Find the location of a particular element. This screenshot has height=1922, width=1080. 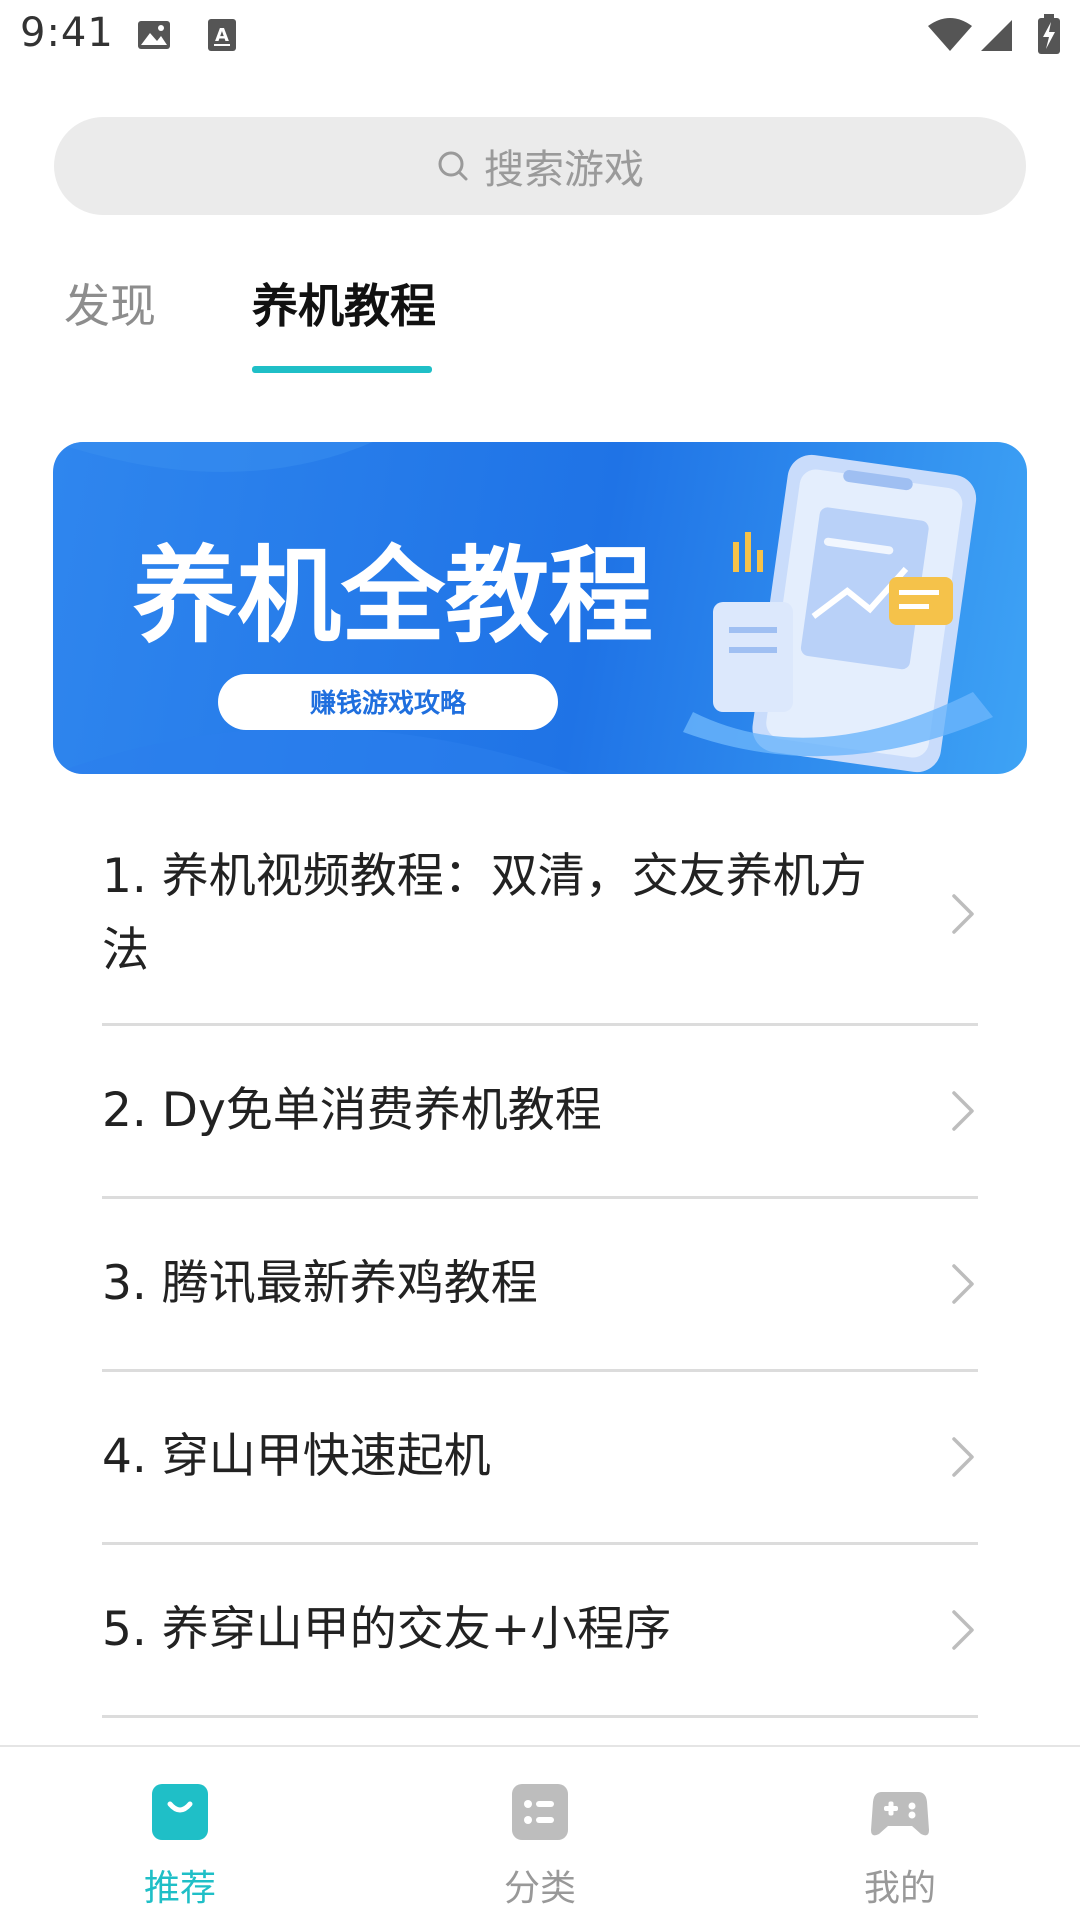

search-icon is located at coordinates (453, 166).